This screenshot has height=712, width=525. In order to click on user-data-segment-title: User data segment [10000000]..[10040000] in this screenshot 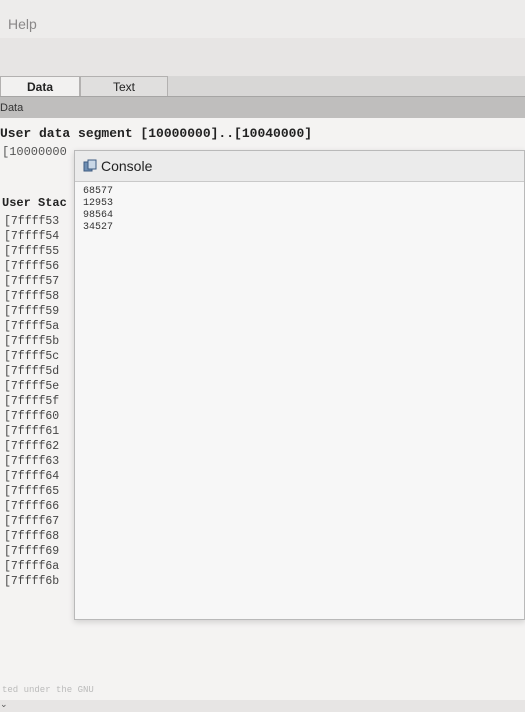, I will do `click(156, 133)`.